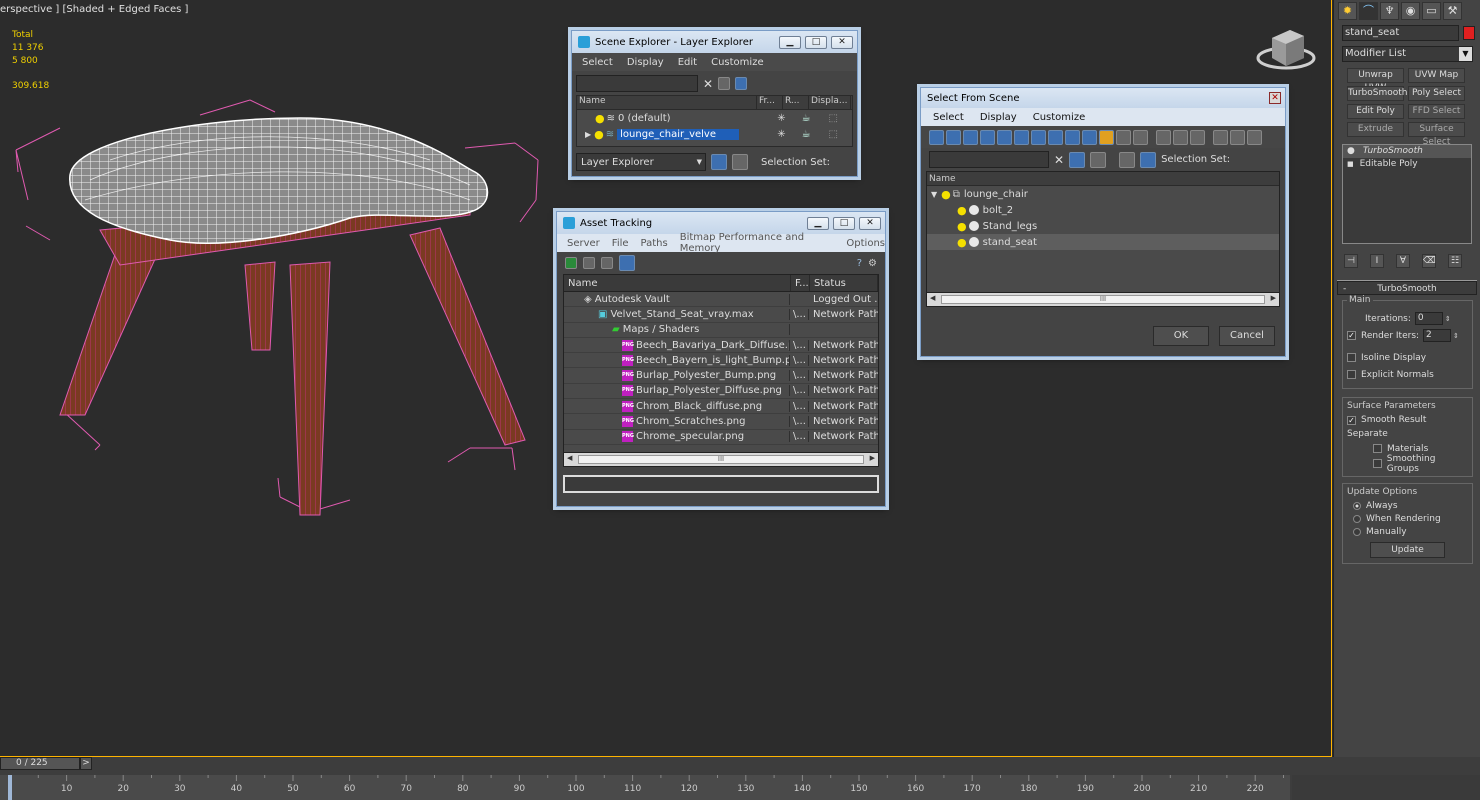 The height and width of the screenshot is (800, 1480). What do you see at coordinates (1429, 261) in the screenshot?
I see `remove-modifier-icon: ⌫` at bounding box center [1429, 261].